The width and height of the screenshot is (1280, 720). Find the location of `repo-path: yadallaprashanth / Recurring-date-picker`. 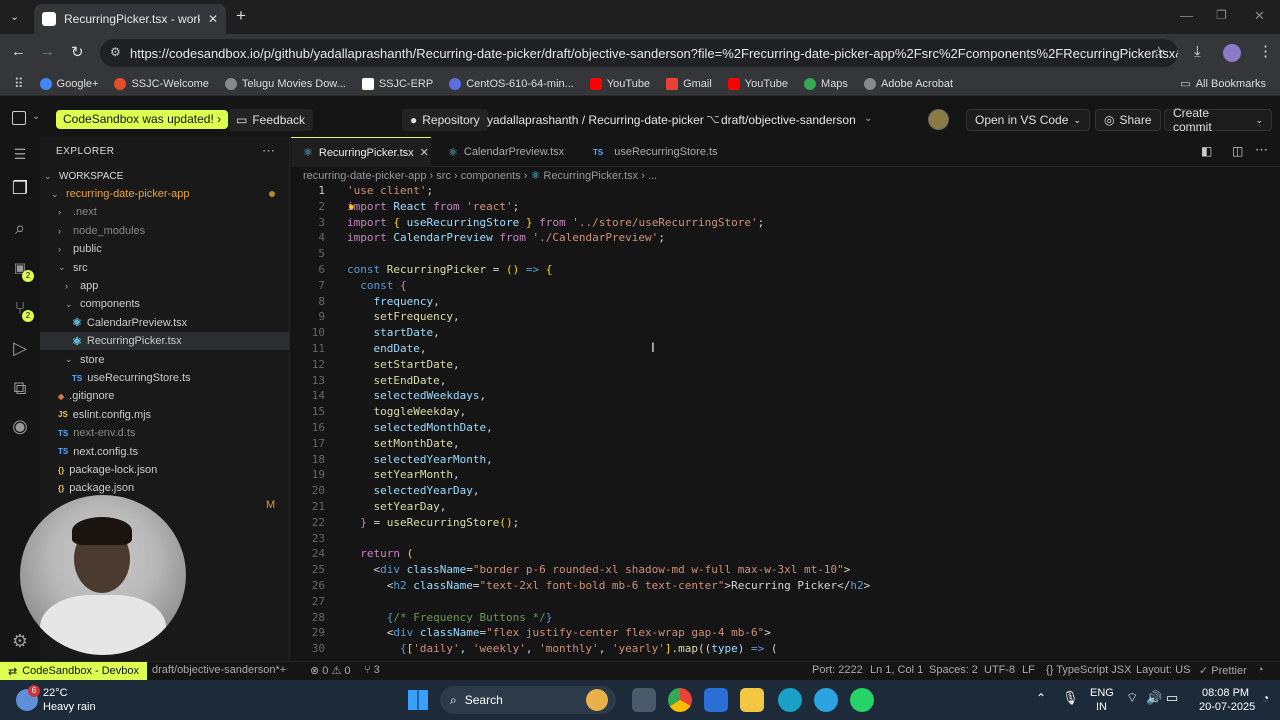

repo-path: yadallaprashanth / Recurring-date-picker is located at coordinates (595, 120).